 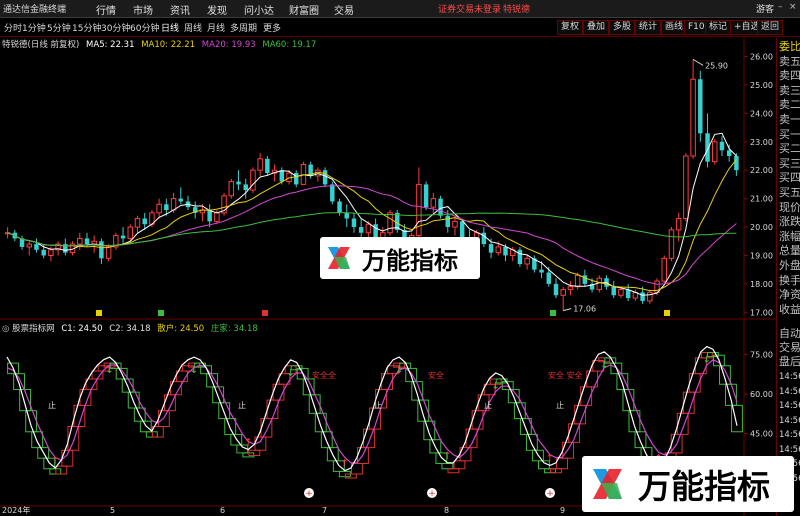 What do you see at coordinates (789, 222) in the screenshot?
I see `quote-label: 涨跌` at bounding box center [789, 222].